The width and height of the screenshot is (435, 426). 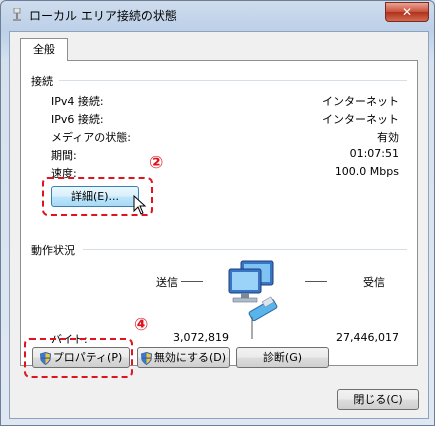 I want to click on tab-general: 全般, so click(x=44, y=49).